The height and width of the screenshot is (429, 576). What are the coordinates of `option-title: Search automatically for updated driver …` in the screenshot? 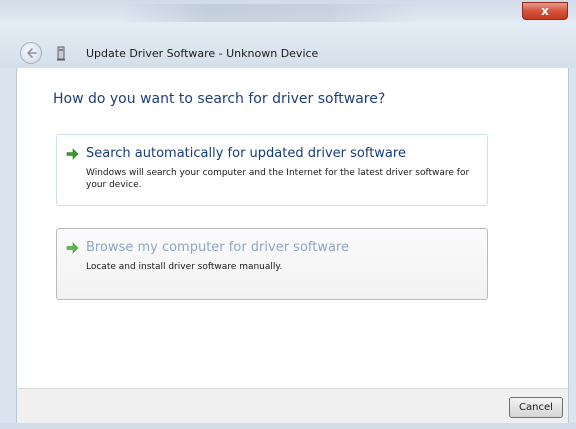 It's located at (246, 153).